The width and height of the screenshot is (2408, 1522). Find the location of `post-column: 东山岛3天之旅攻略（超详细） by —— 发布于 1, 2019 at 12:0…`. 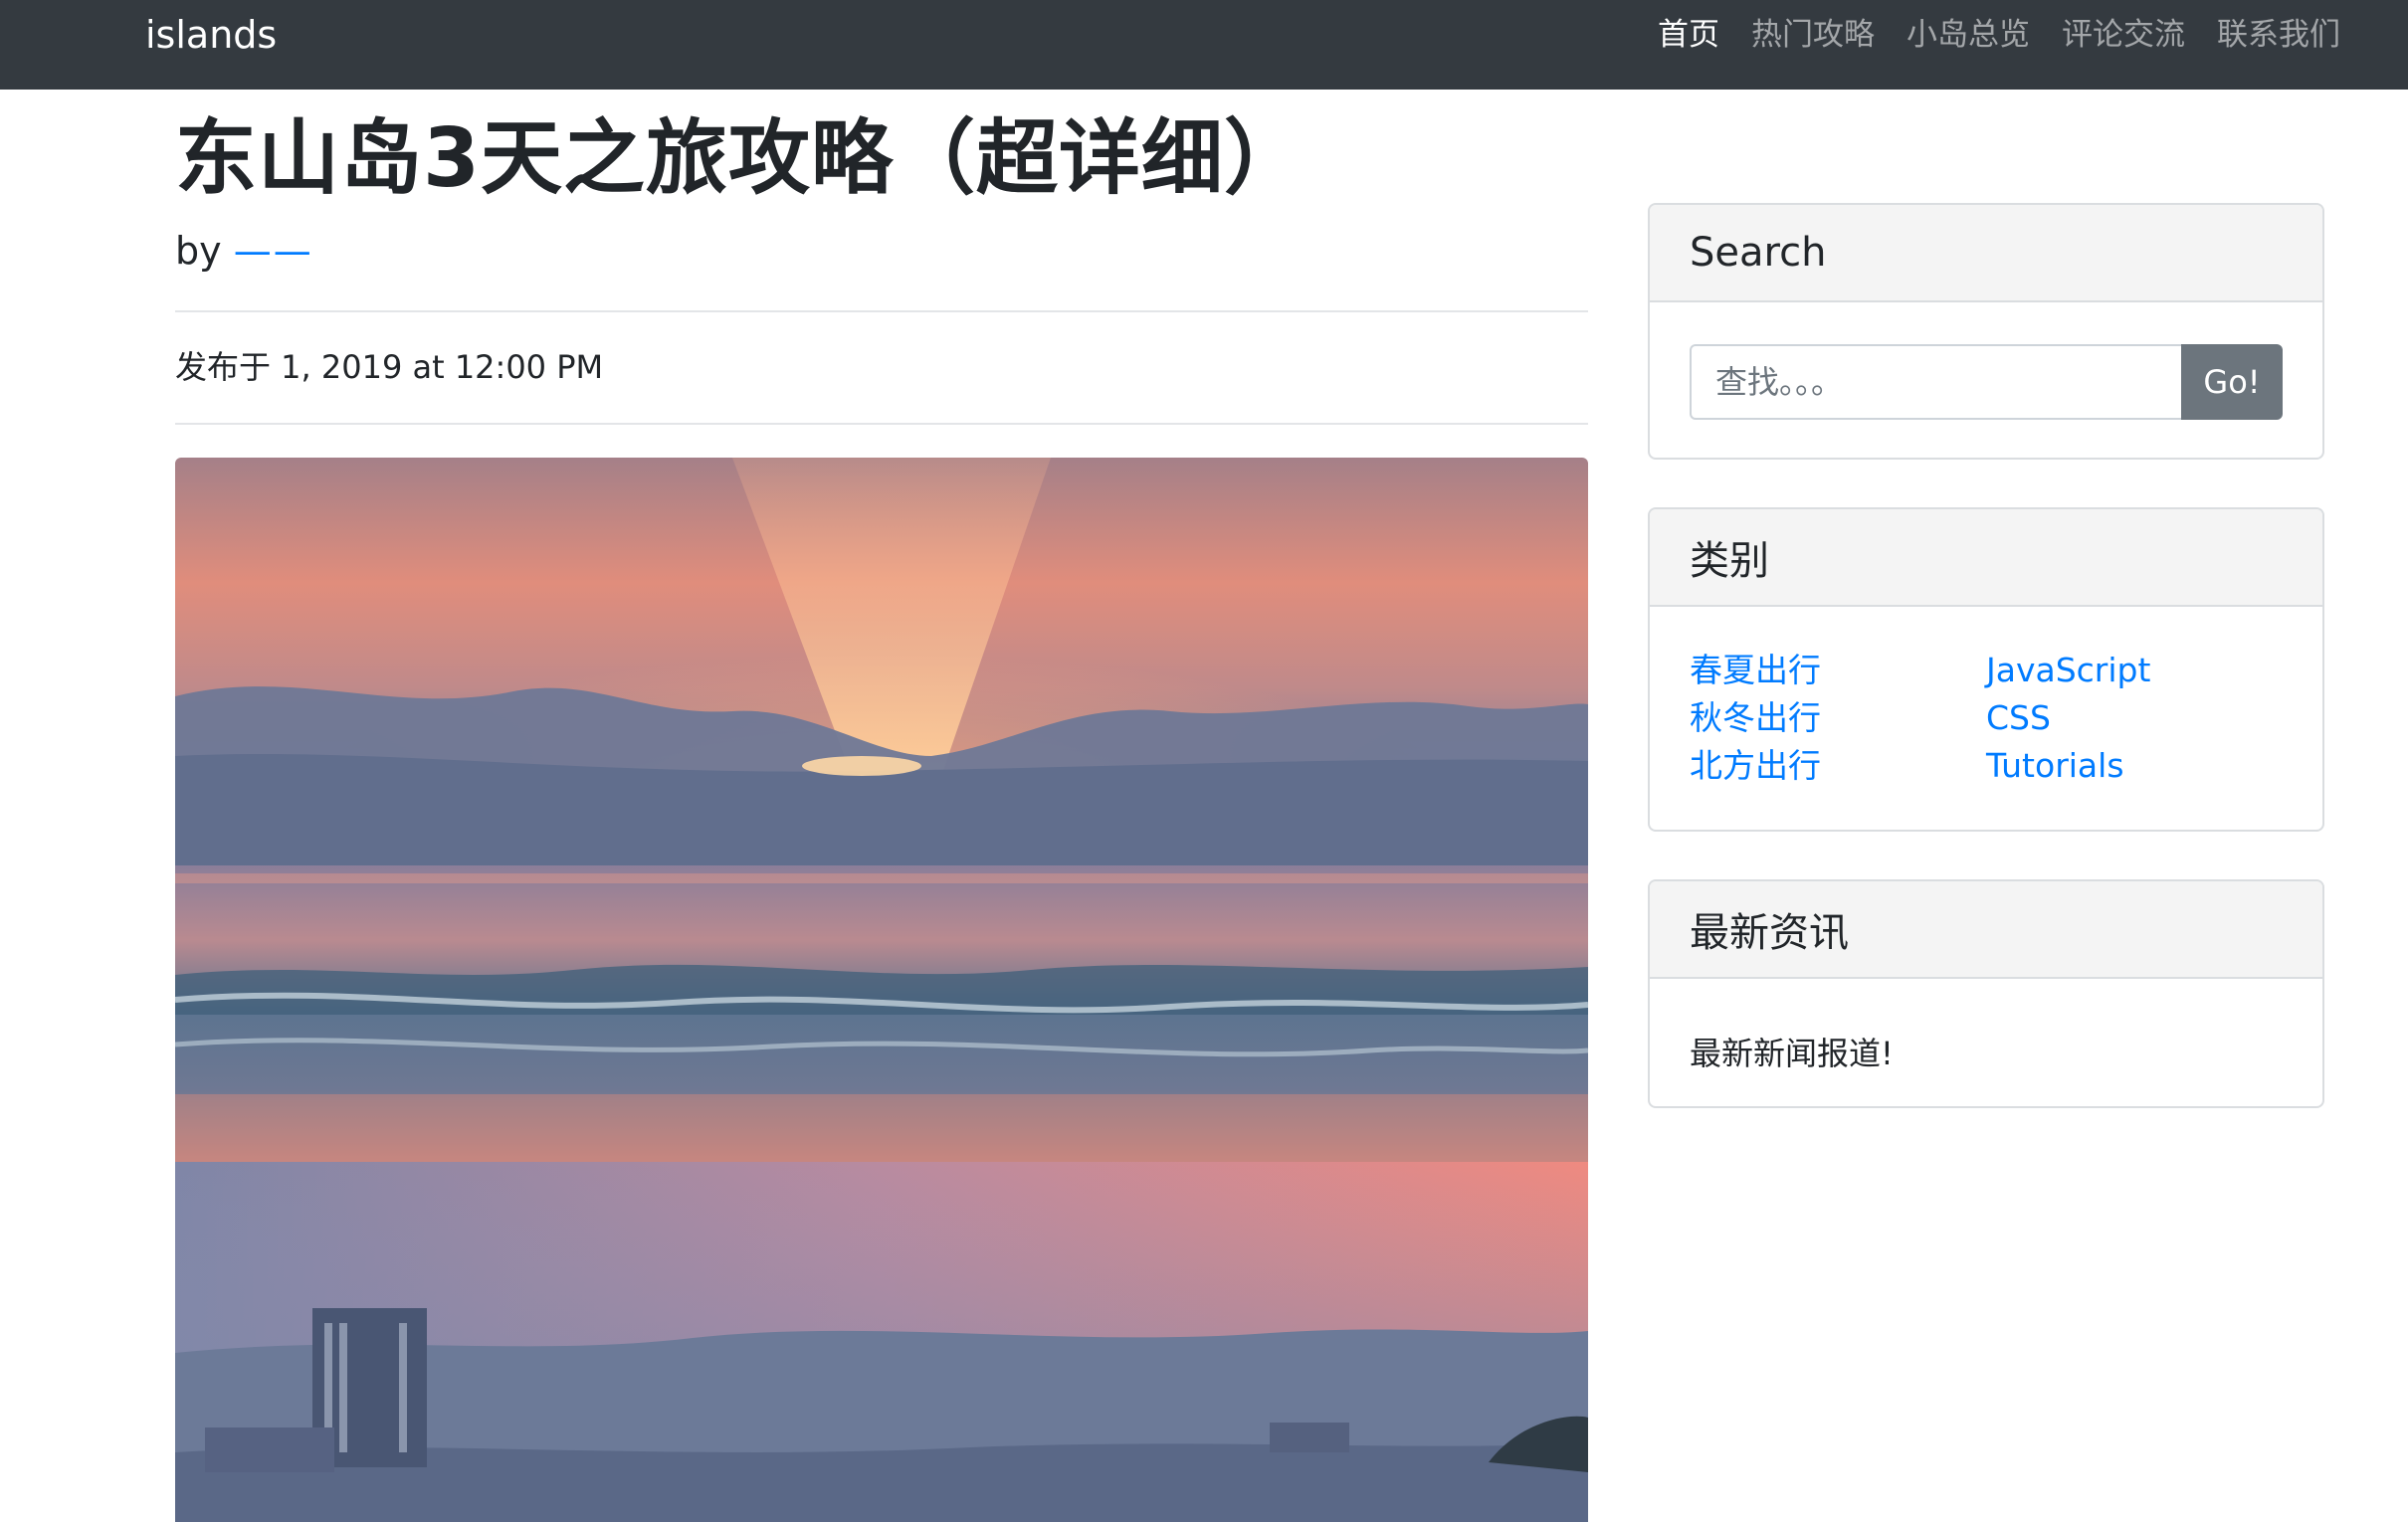

post-column: 东山岛3天之旅攻略（超详细） by —— 发布于 1, 2019 at 12:0… is located at coordinates (881, 257).